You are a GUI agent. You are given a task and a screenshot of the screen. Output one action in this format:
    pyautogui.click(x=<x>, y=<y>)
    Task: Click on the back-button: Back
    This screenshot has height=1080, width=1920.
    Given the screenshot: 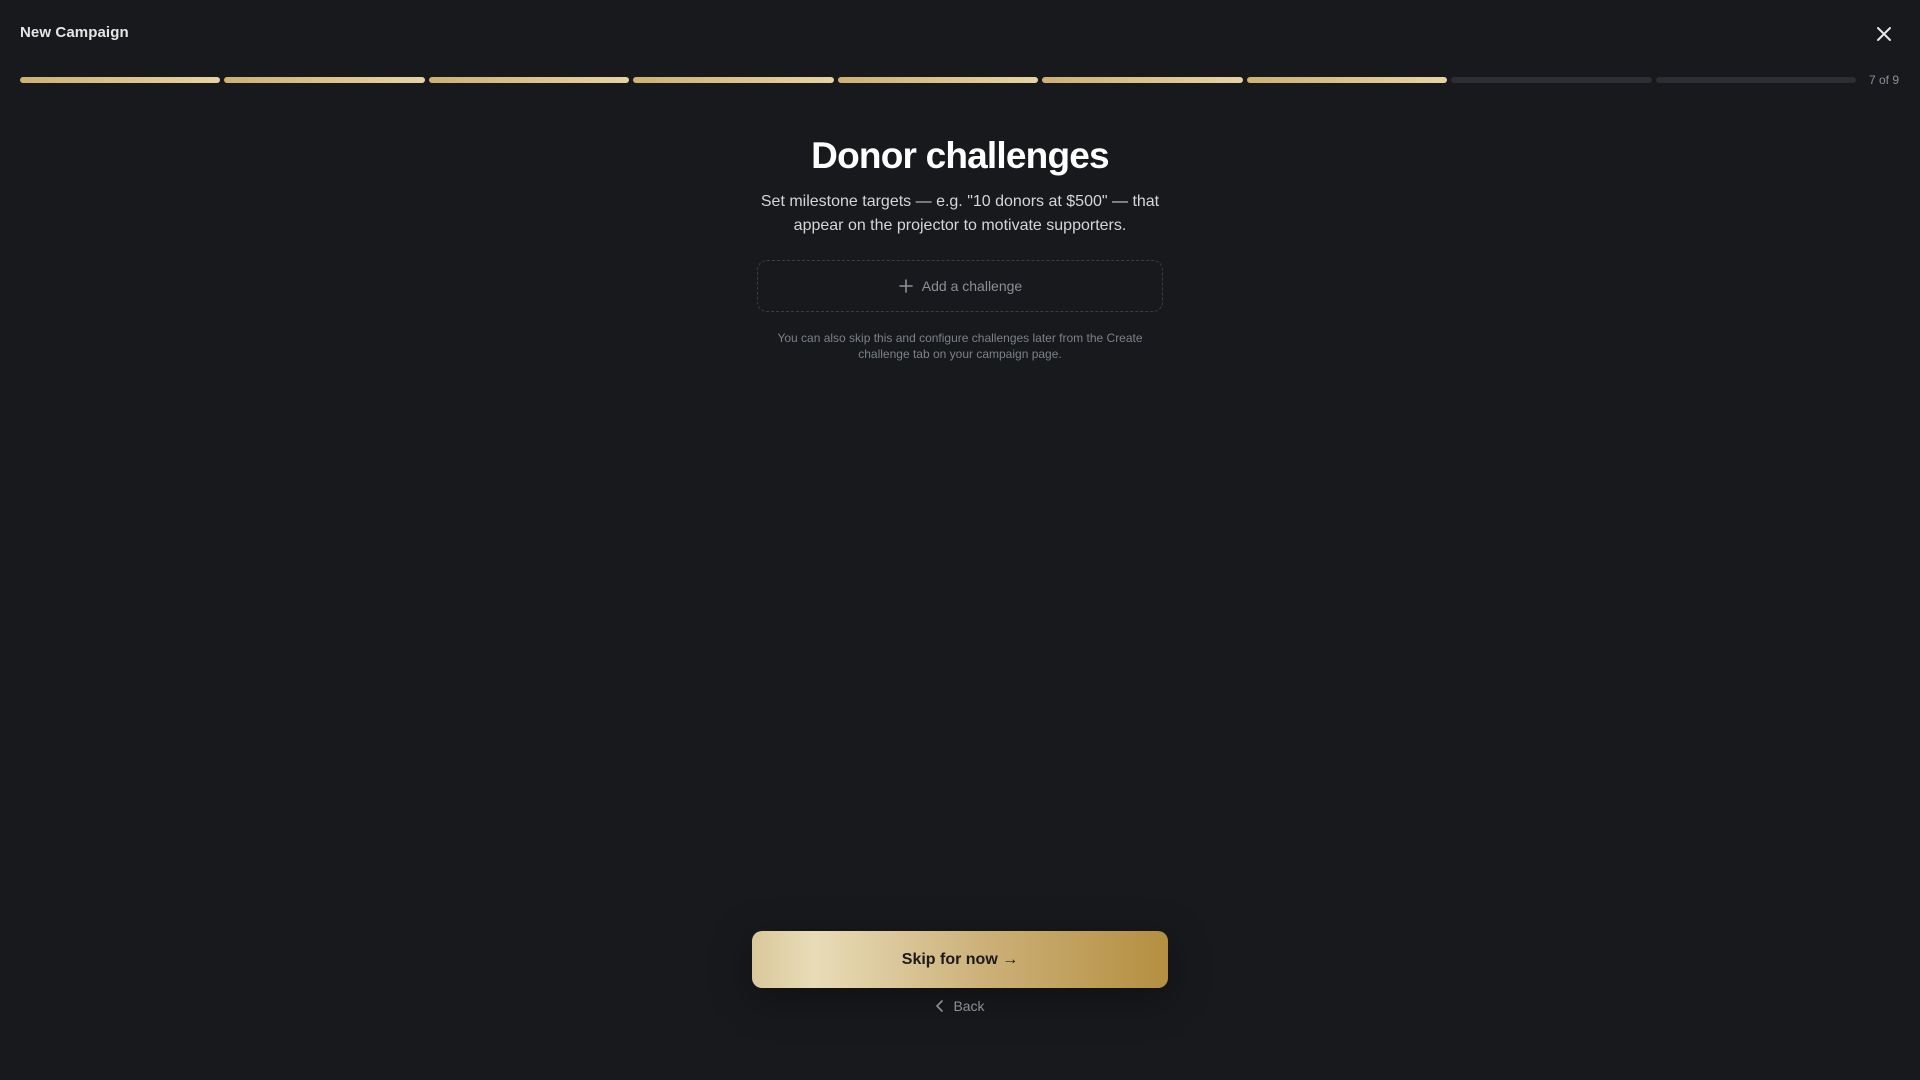 What is the action you would take?
    pyautogui.click(x=960, y=1006)
    